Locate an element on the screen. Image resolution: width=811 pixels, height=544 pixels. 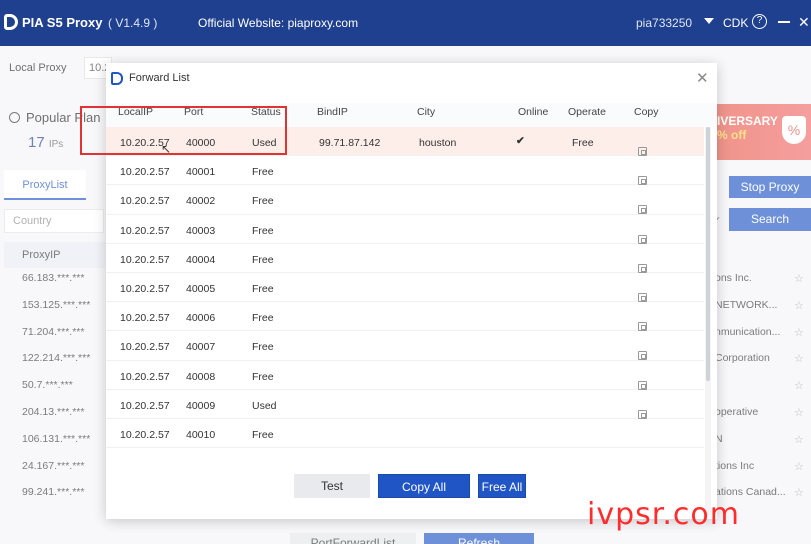
username: pia733250 is located at coordinates (664, 23).